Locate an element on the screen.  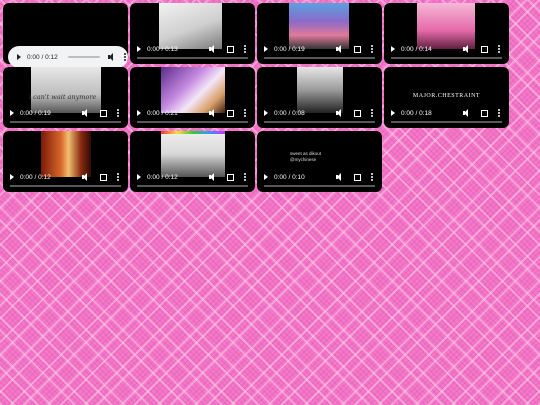
video-time: 0:00 / 0:14 is located at coordinates (416, 49).